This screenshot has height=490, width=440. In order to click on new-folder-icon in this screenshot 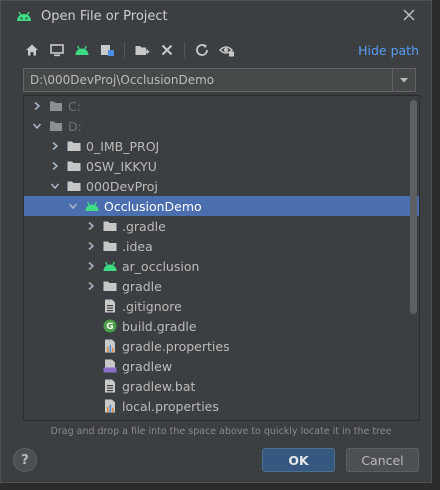, I will do `click(142, 50)`.